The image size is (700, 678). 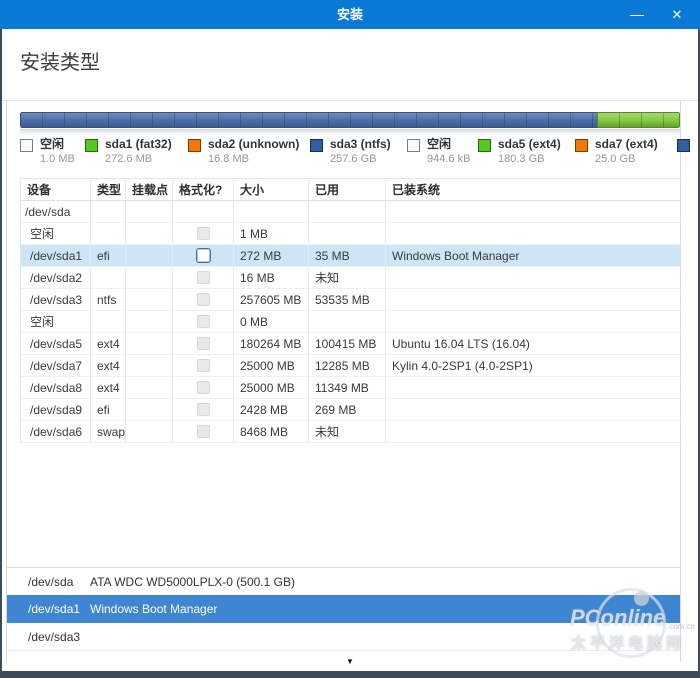 What do you see at coordinates (1, 353) in the screenshot?
I see `window-border-left` at bounding box center [1, 353].